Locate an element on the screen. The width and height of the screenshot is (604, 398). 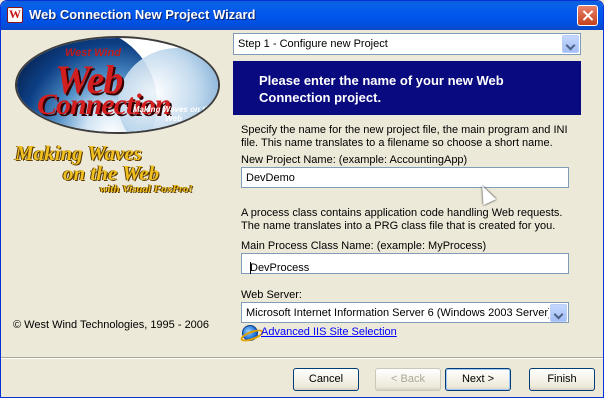
slogan-line-3: with Visual FoxPro! is located at coordinates (146, 189).